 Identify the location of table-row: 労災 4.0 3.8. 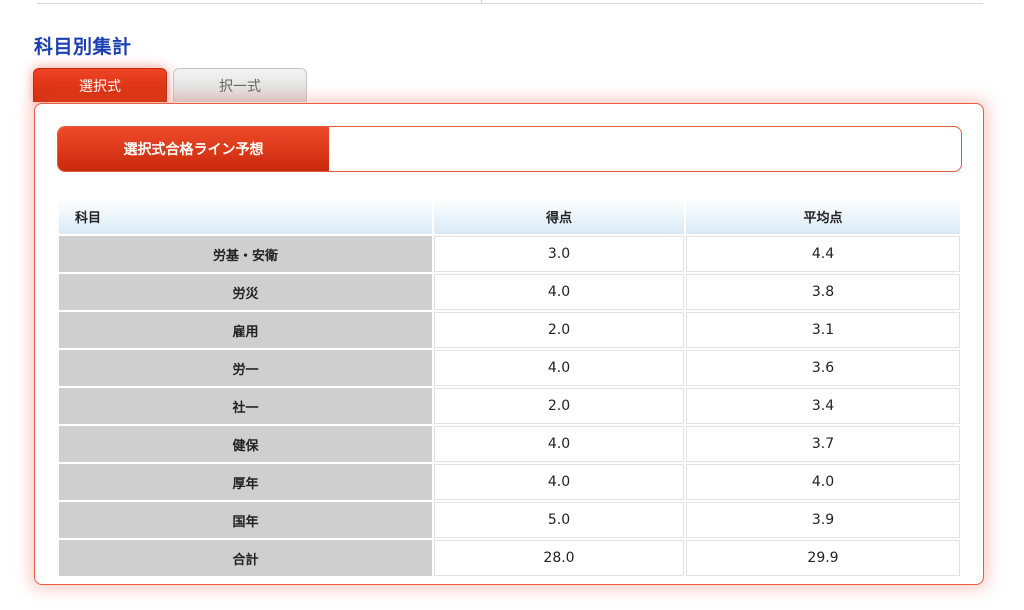
(509, 292).